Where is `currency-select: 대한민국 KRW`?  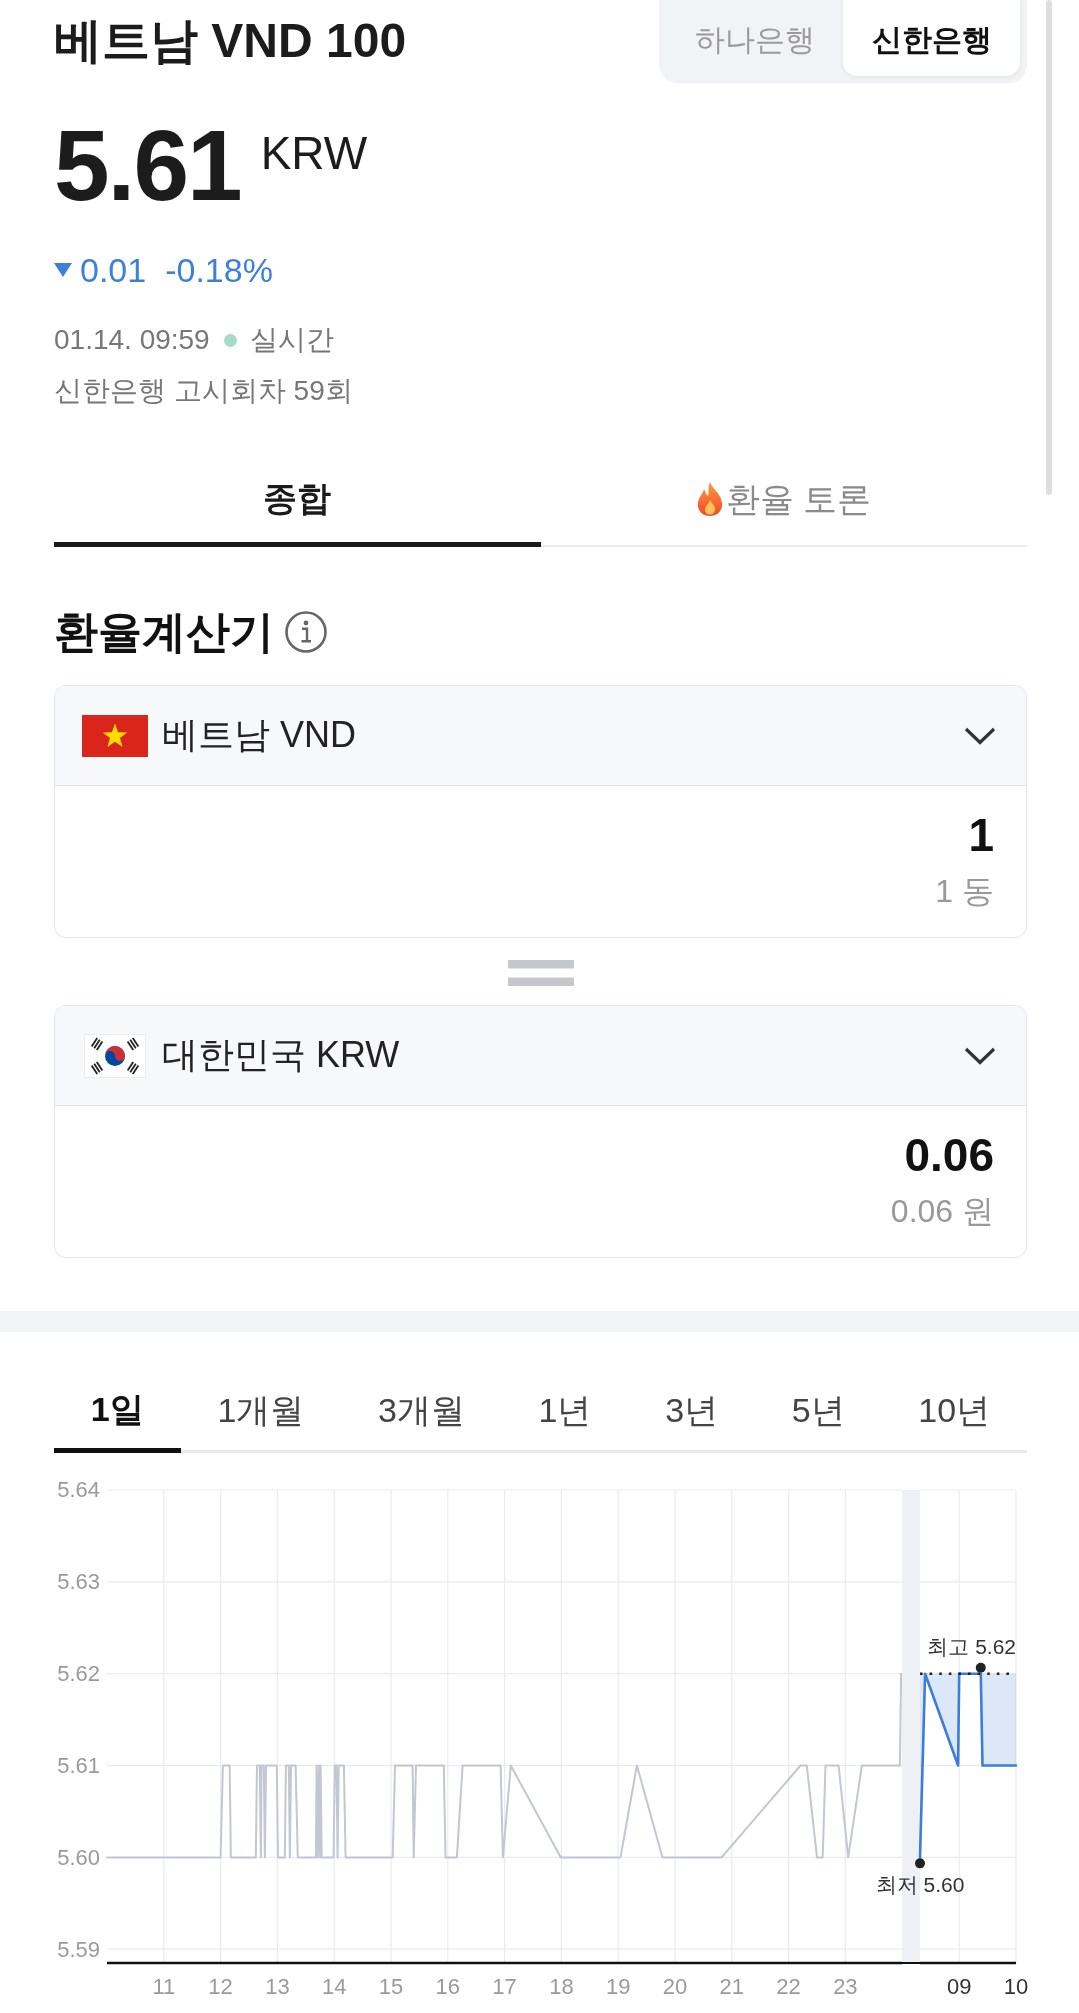
currency-select: 대한민국 KRW is located at coordinates (540, 1056).